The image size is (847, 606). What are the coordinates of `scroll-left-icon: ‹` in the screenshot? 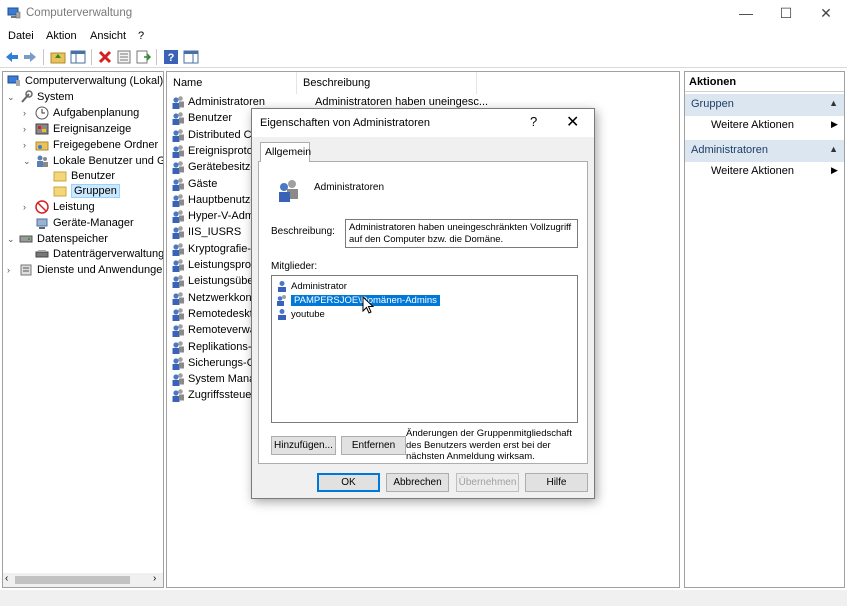 It's located at (6, 578).